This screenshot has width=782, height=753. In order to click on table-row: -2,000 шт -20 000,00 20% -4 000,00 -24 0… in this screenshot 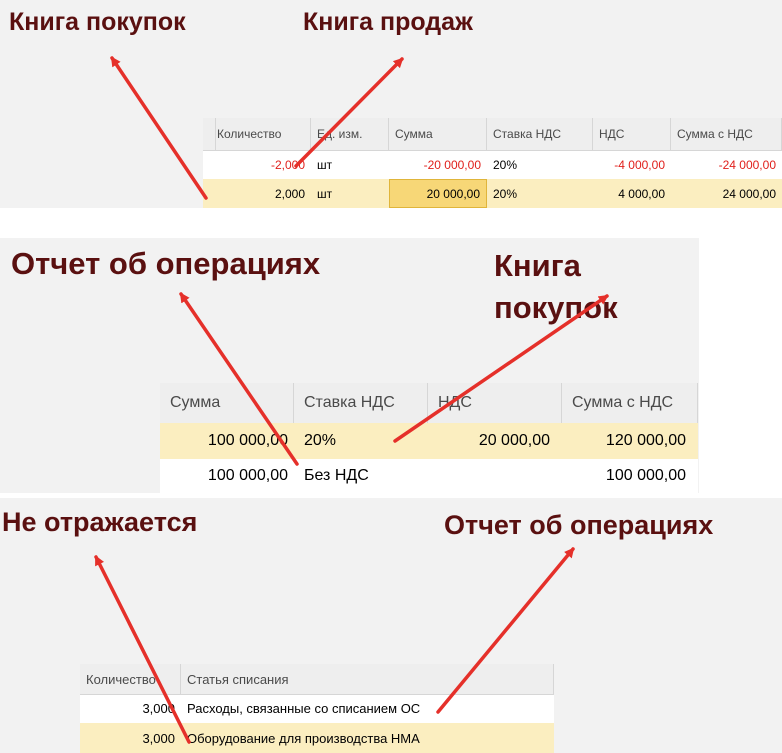, I will do `click(492, 164)`.